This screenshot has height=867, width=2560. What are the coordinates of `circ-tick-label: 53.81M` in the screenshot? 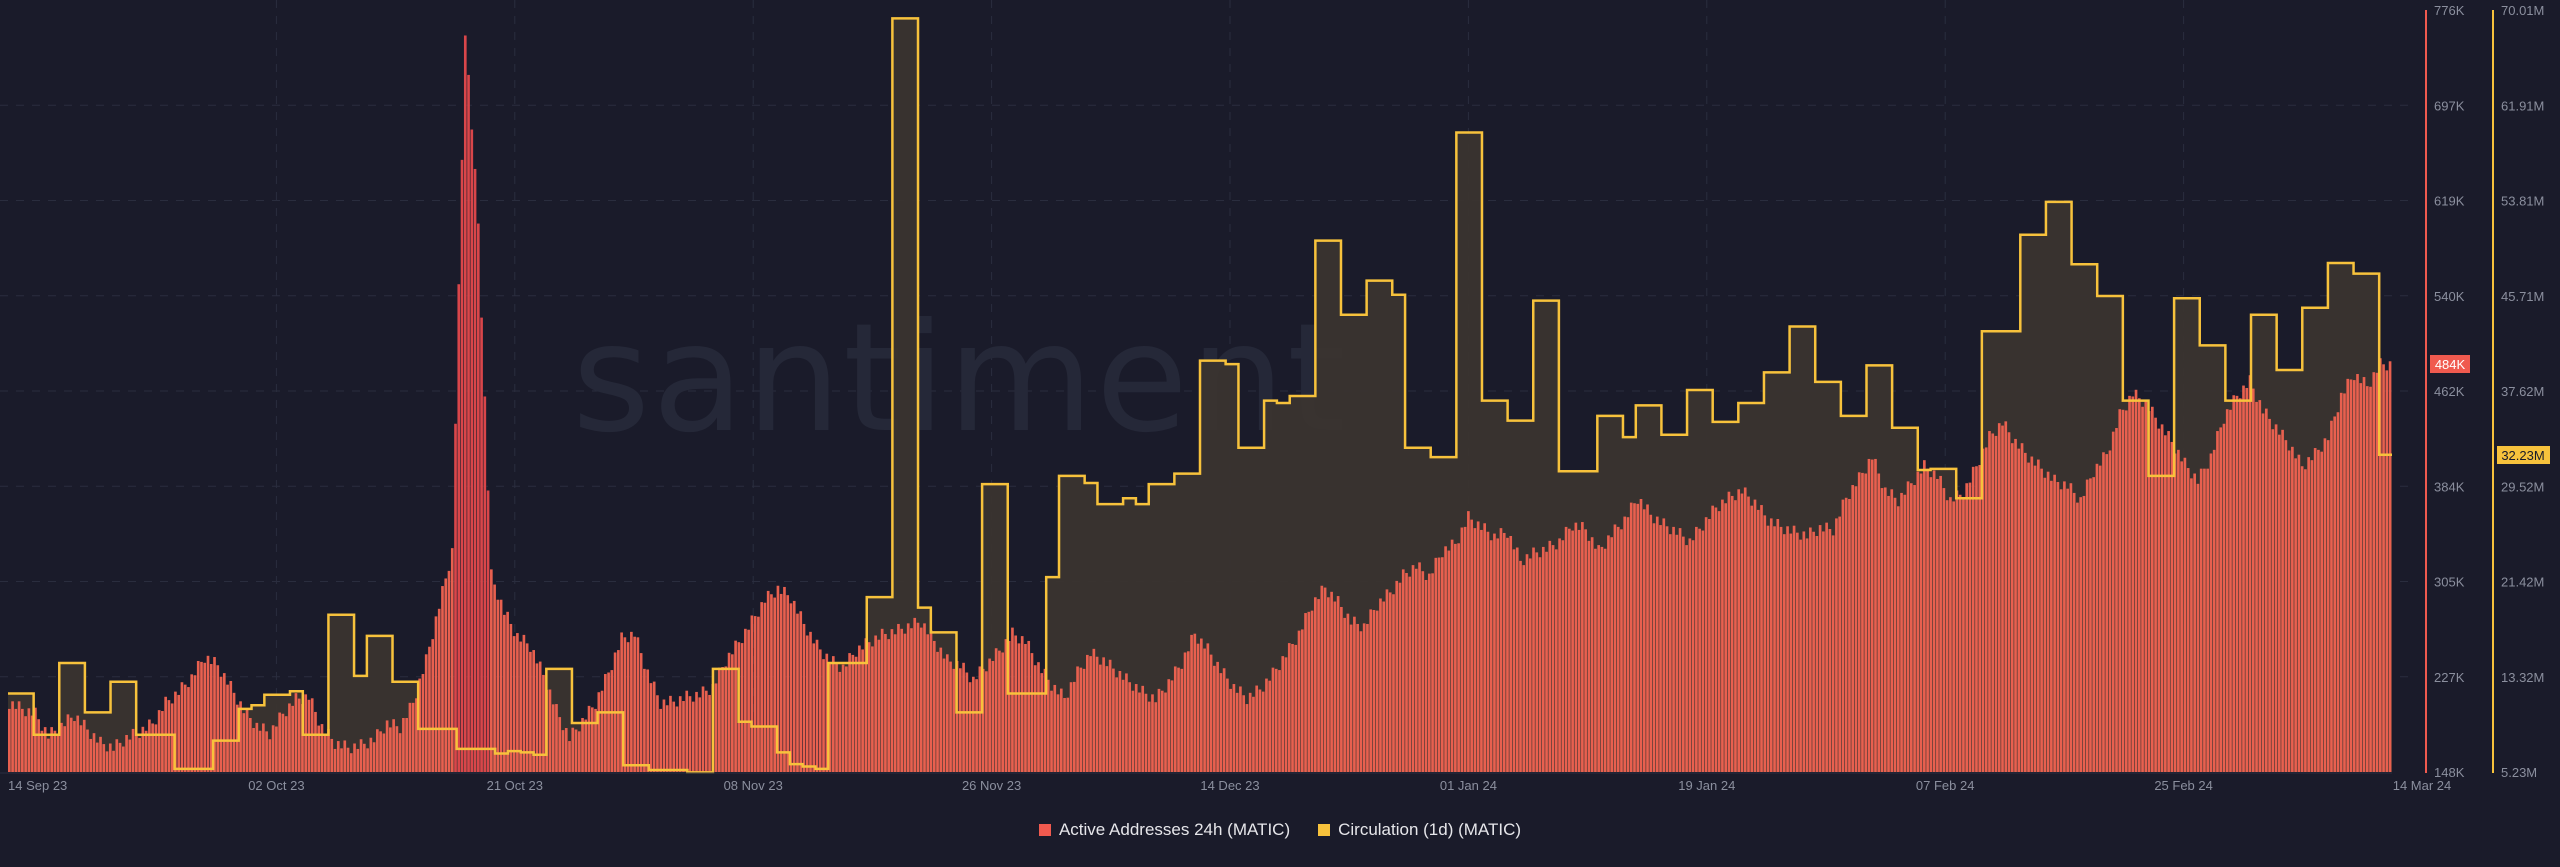 It's located at (2522, 201).